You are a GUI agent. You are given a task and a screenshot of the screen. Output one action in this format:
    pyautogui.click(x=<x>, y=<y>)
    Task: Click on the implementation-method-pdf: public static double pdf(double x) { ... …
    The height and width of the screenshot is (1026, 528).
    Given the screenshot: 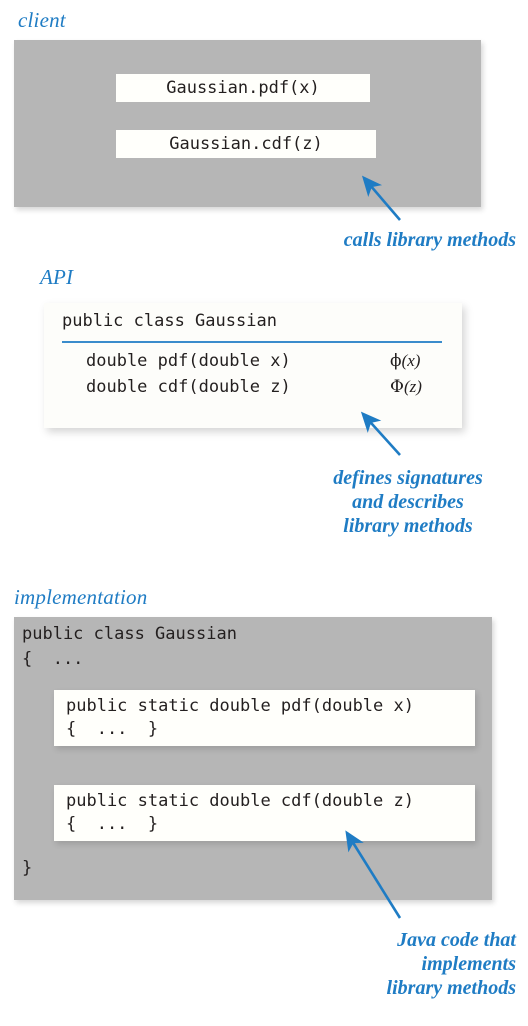 What is the action you would take?
    pyautogui.click(x=264, y=718)
    